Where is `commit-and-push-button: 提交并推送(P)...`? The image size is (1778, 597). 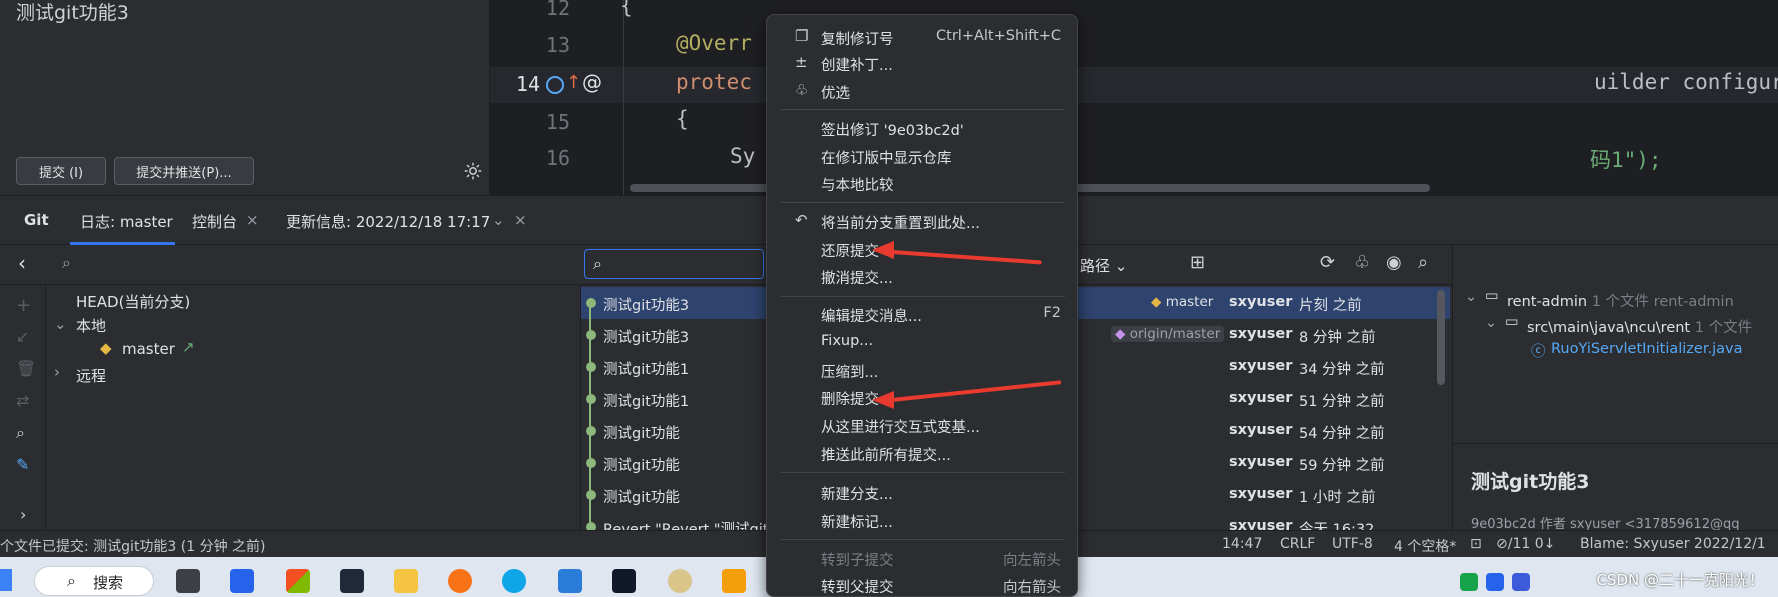 commit-and-push-button: 提交并推送(P)... is located at coordinates (184, 171).